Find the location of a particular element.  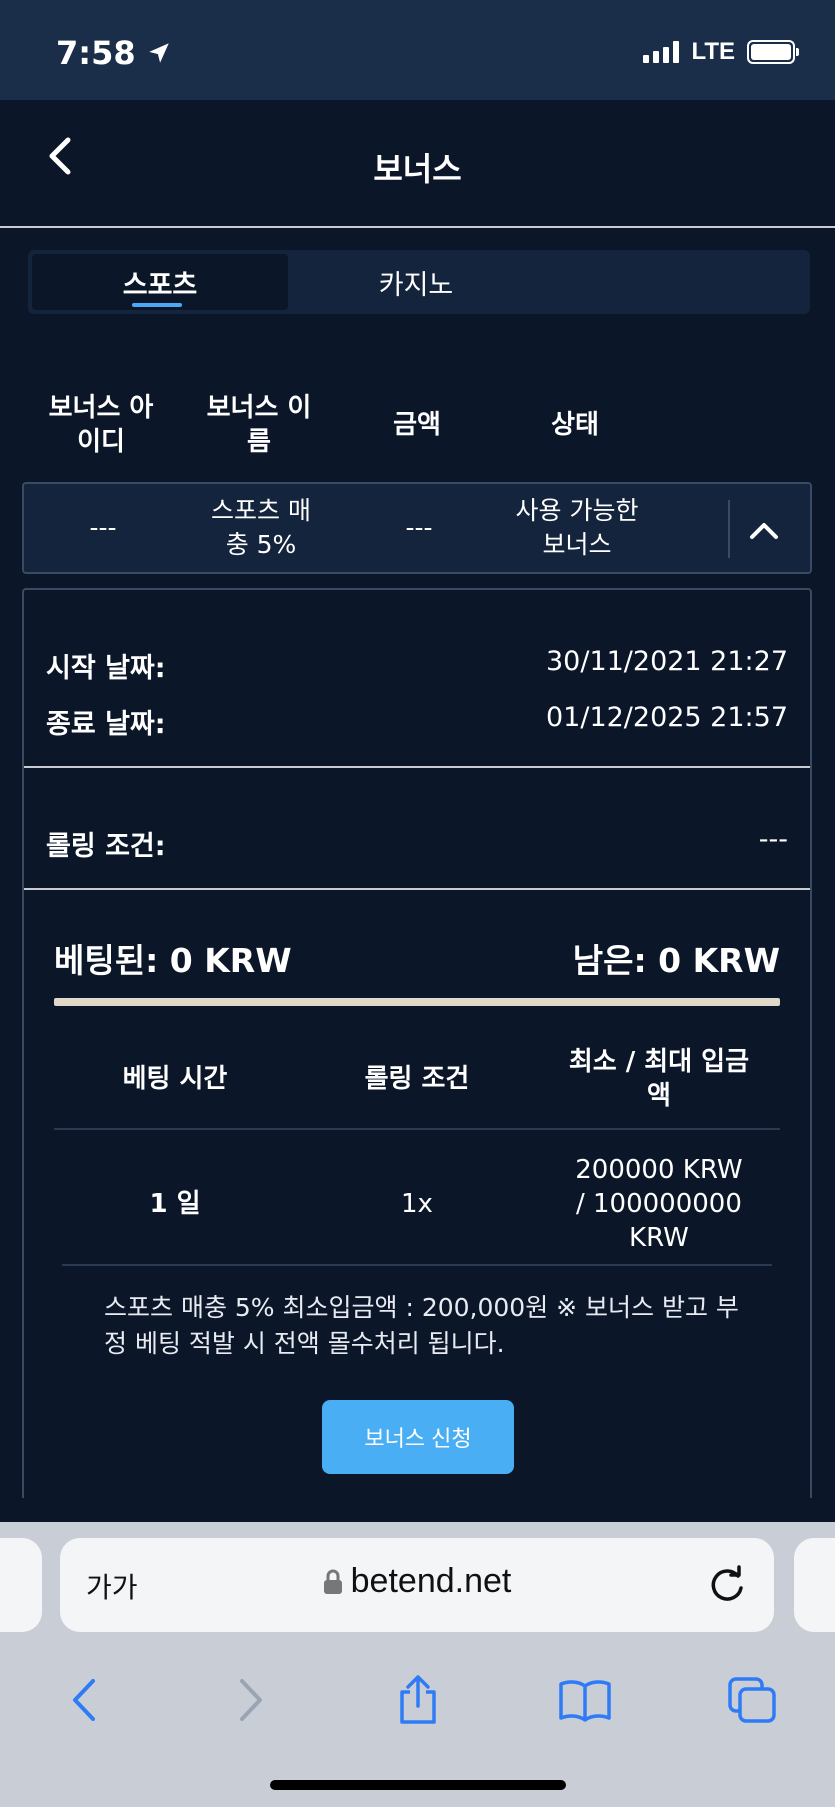

prev-tab-card is located at coordinates (21, 1585).